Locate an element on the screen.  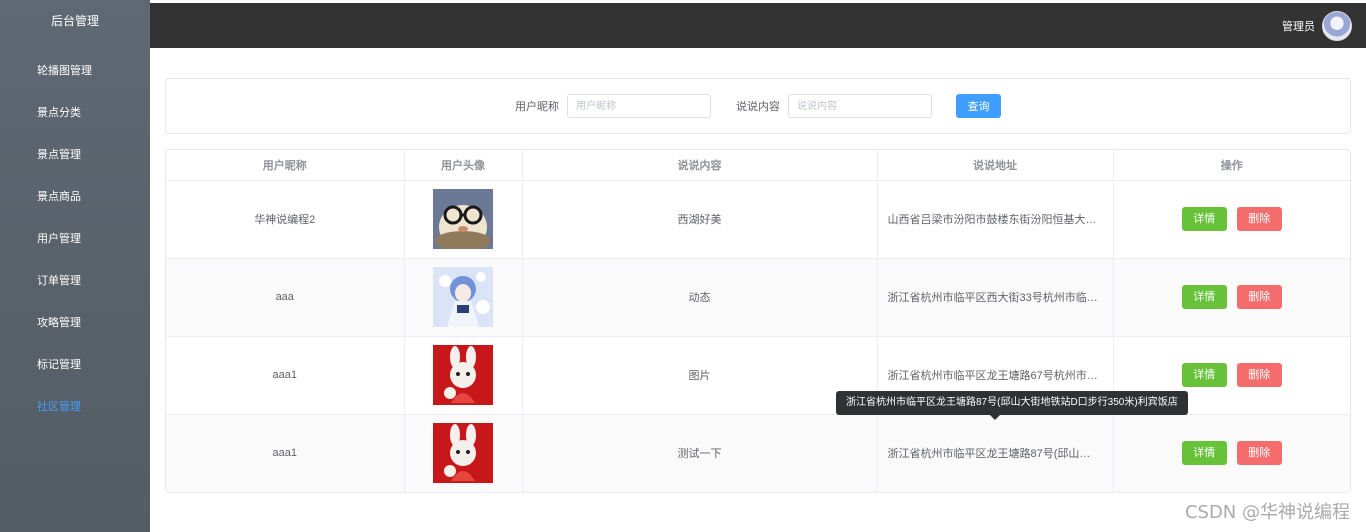
table-row: aaa 动态 浙江省杭州市临平区西大街33号杭州市临平区 详情 删除 is located at coordinates (758, 297).